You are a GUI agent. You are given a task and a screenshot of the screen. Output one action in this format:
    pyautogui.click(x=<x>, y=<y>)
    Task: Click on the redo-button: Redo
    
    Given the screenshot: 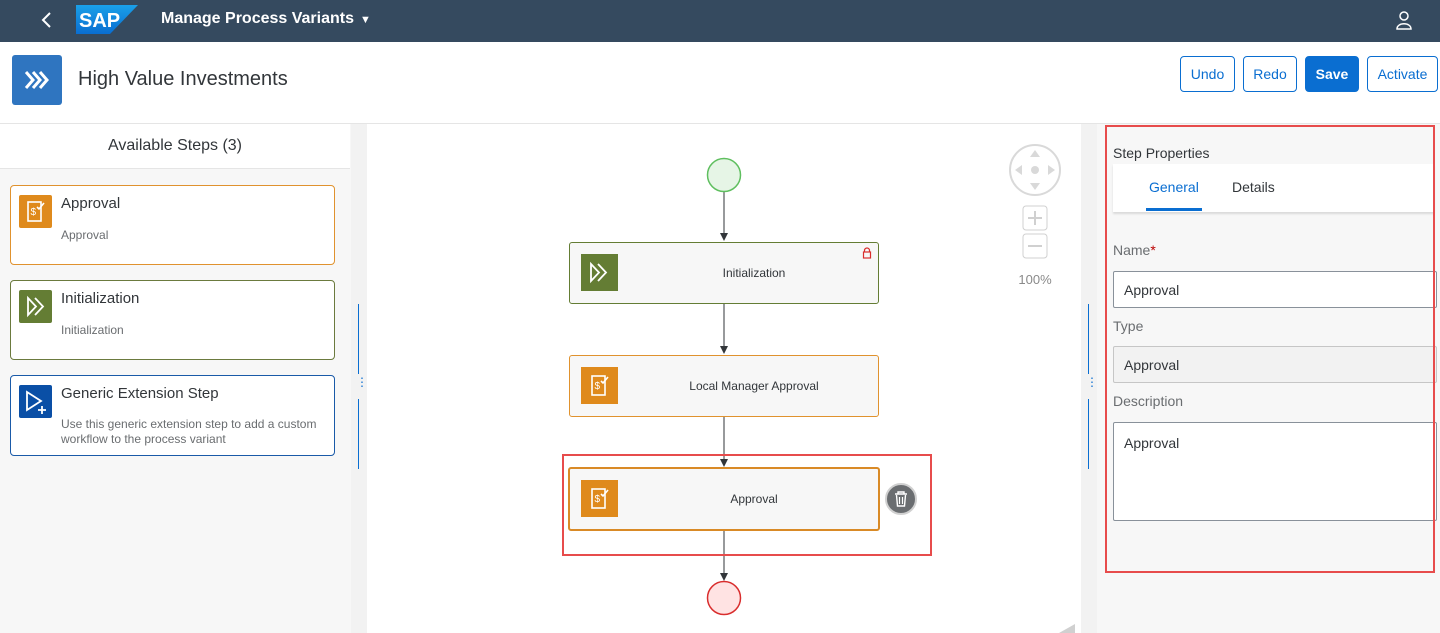 What is the action you would take?
    pyautogui.click(x=1270, y=74)
    